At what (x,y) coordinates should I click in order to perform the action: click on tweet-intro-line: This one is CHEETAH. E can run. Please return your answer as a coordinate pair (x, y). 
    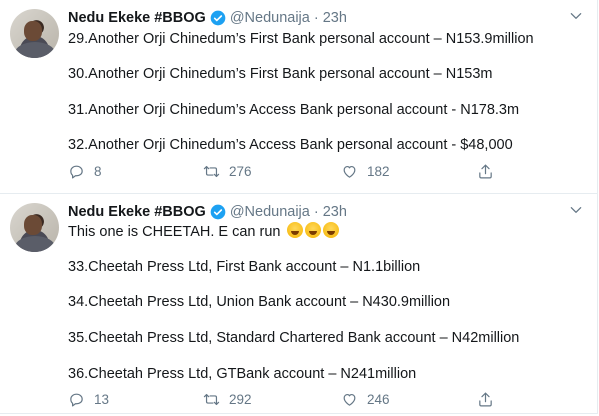
    Looking at the image, I should click on (203, 232).